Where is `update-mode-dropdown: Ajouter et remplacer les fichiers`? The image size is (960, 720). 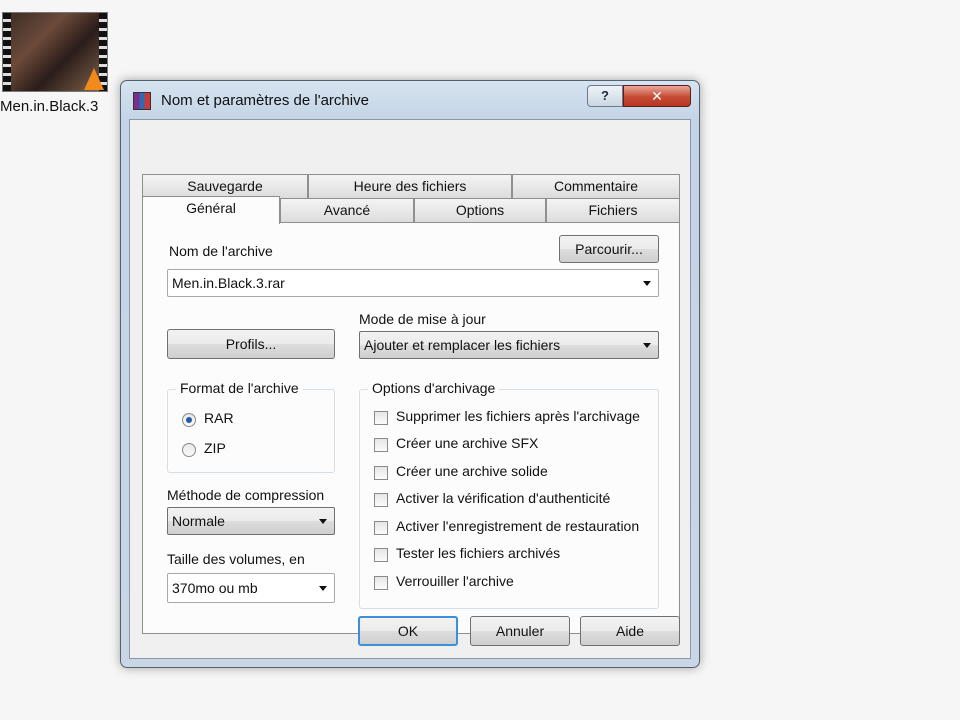
update-mode-dropdown: Ajouter et remplacer les fichiers is located at coordinates (509, 345).